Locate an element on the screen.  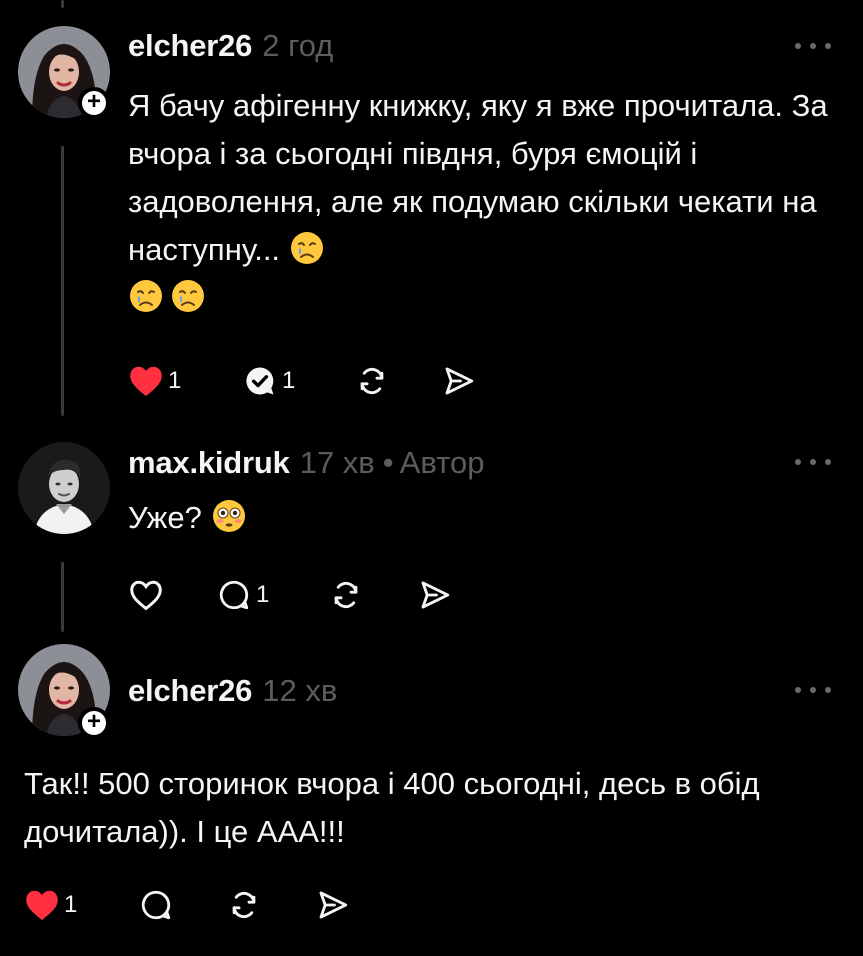
timestamp: 12 хв is located at coordinates (300, 690).